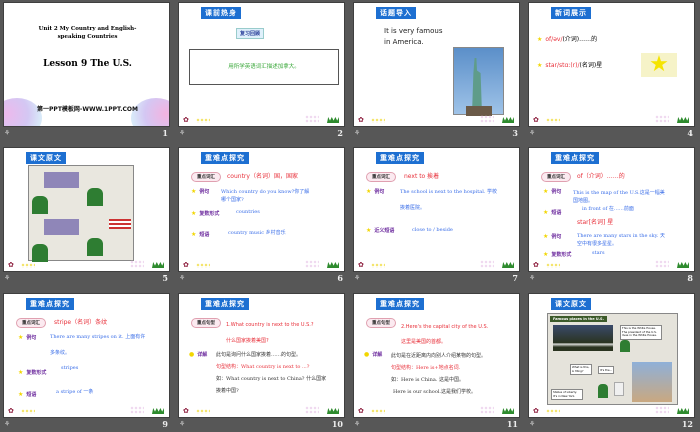 The image size is (700, 432). I want to click on slide-thumbnail-2: 课前热身 复习回顾 用所学英语词汇描述加拿大。 ✿, so click(261, 64).